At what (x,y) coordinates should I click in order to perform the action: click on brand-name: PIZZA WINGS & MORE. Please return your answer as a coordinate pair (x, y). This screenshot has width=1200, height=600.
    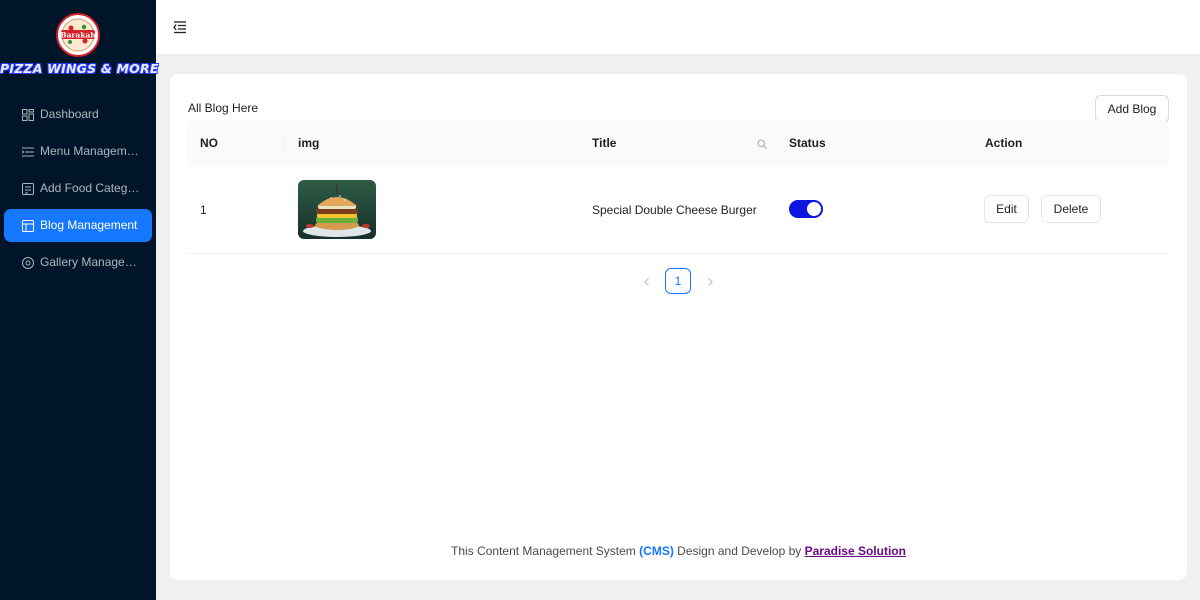
    Looking at the image, I should click on (79, 68).